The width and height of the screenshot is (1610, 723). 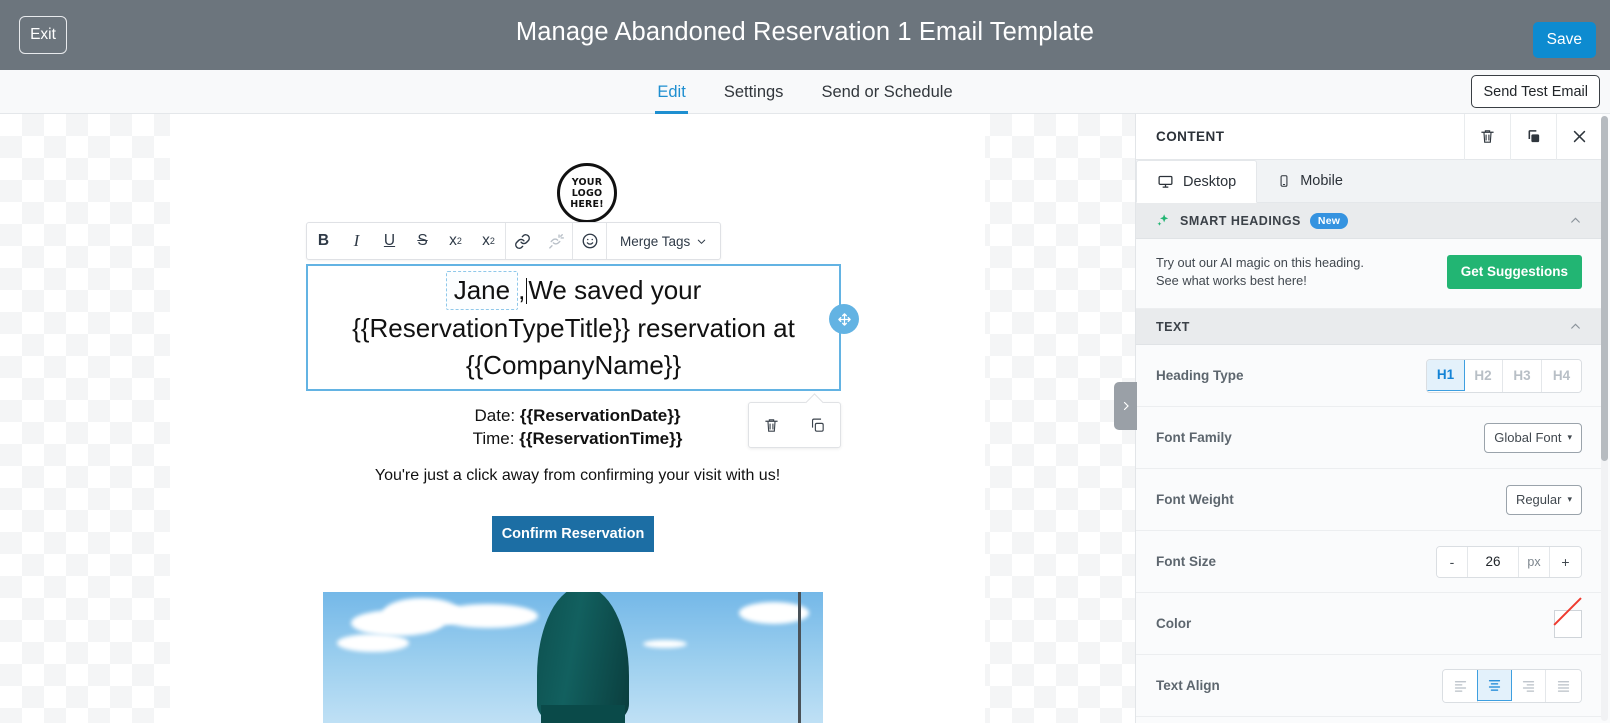 I want to click on date-label: Date:, so click(x=495, y=415).